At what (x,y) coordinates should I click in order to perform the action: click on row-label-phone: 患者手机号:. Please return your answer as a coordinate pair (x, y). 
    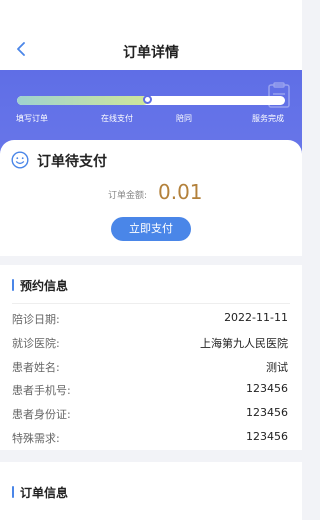
    Looking at the image, I should click on (41, 390).